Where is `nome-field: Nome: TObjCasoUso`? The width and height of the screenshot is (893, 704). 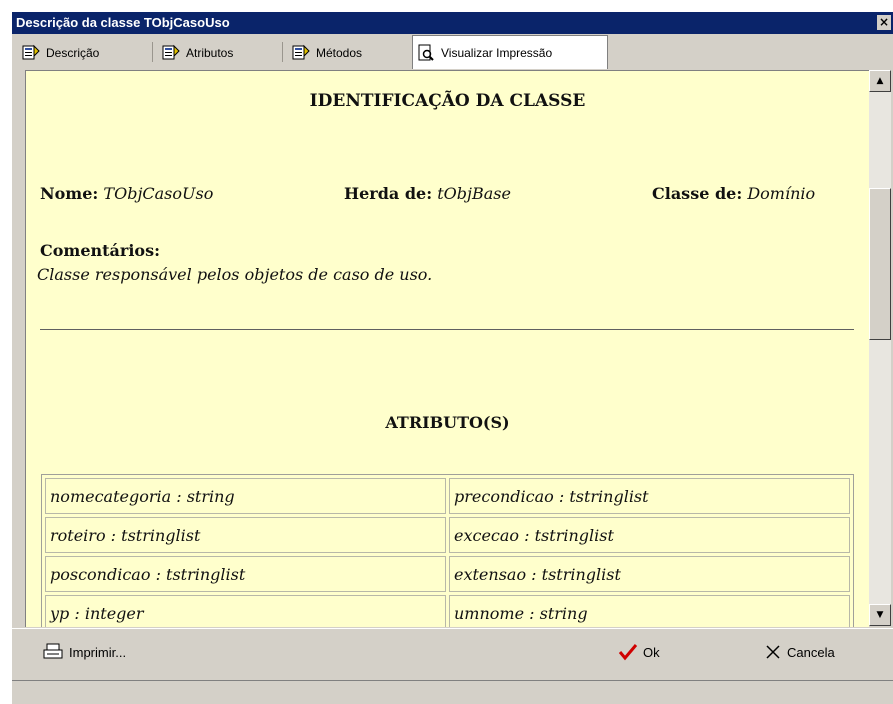 nome-field: Nome: TObjCasoUso is located at coordinates (126, 193).